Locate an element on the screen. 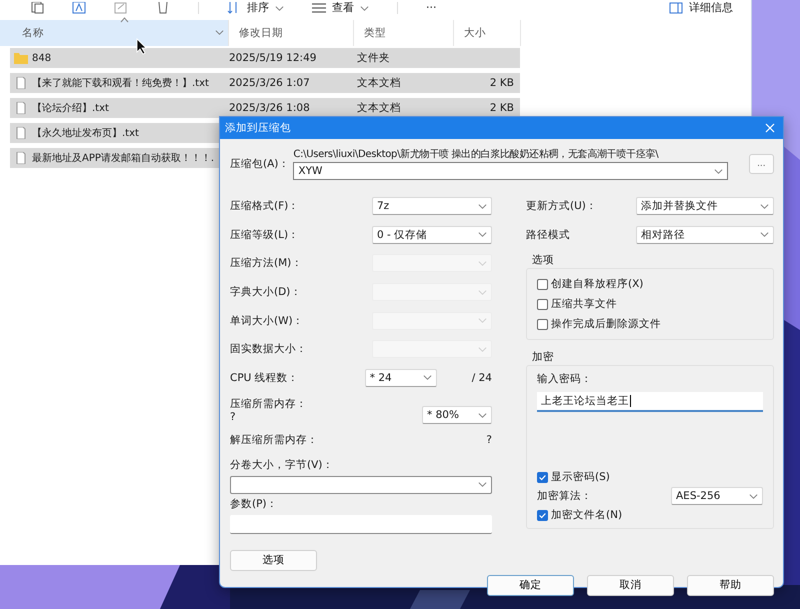 The height and width of the screenshot is (609, 800). file-name: 848 is located at coordinates (42, 58).